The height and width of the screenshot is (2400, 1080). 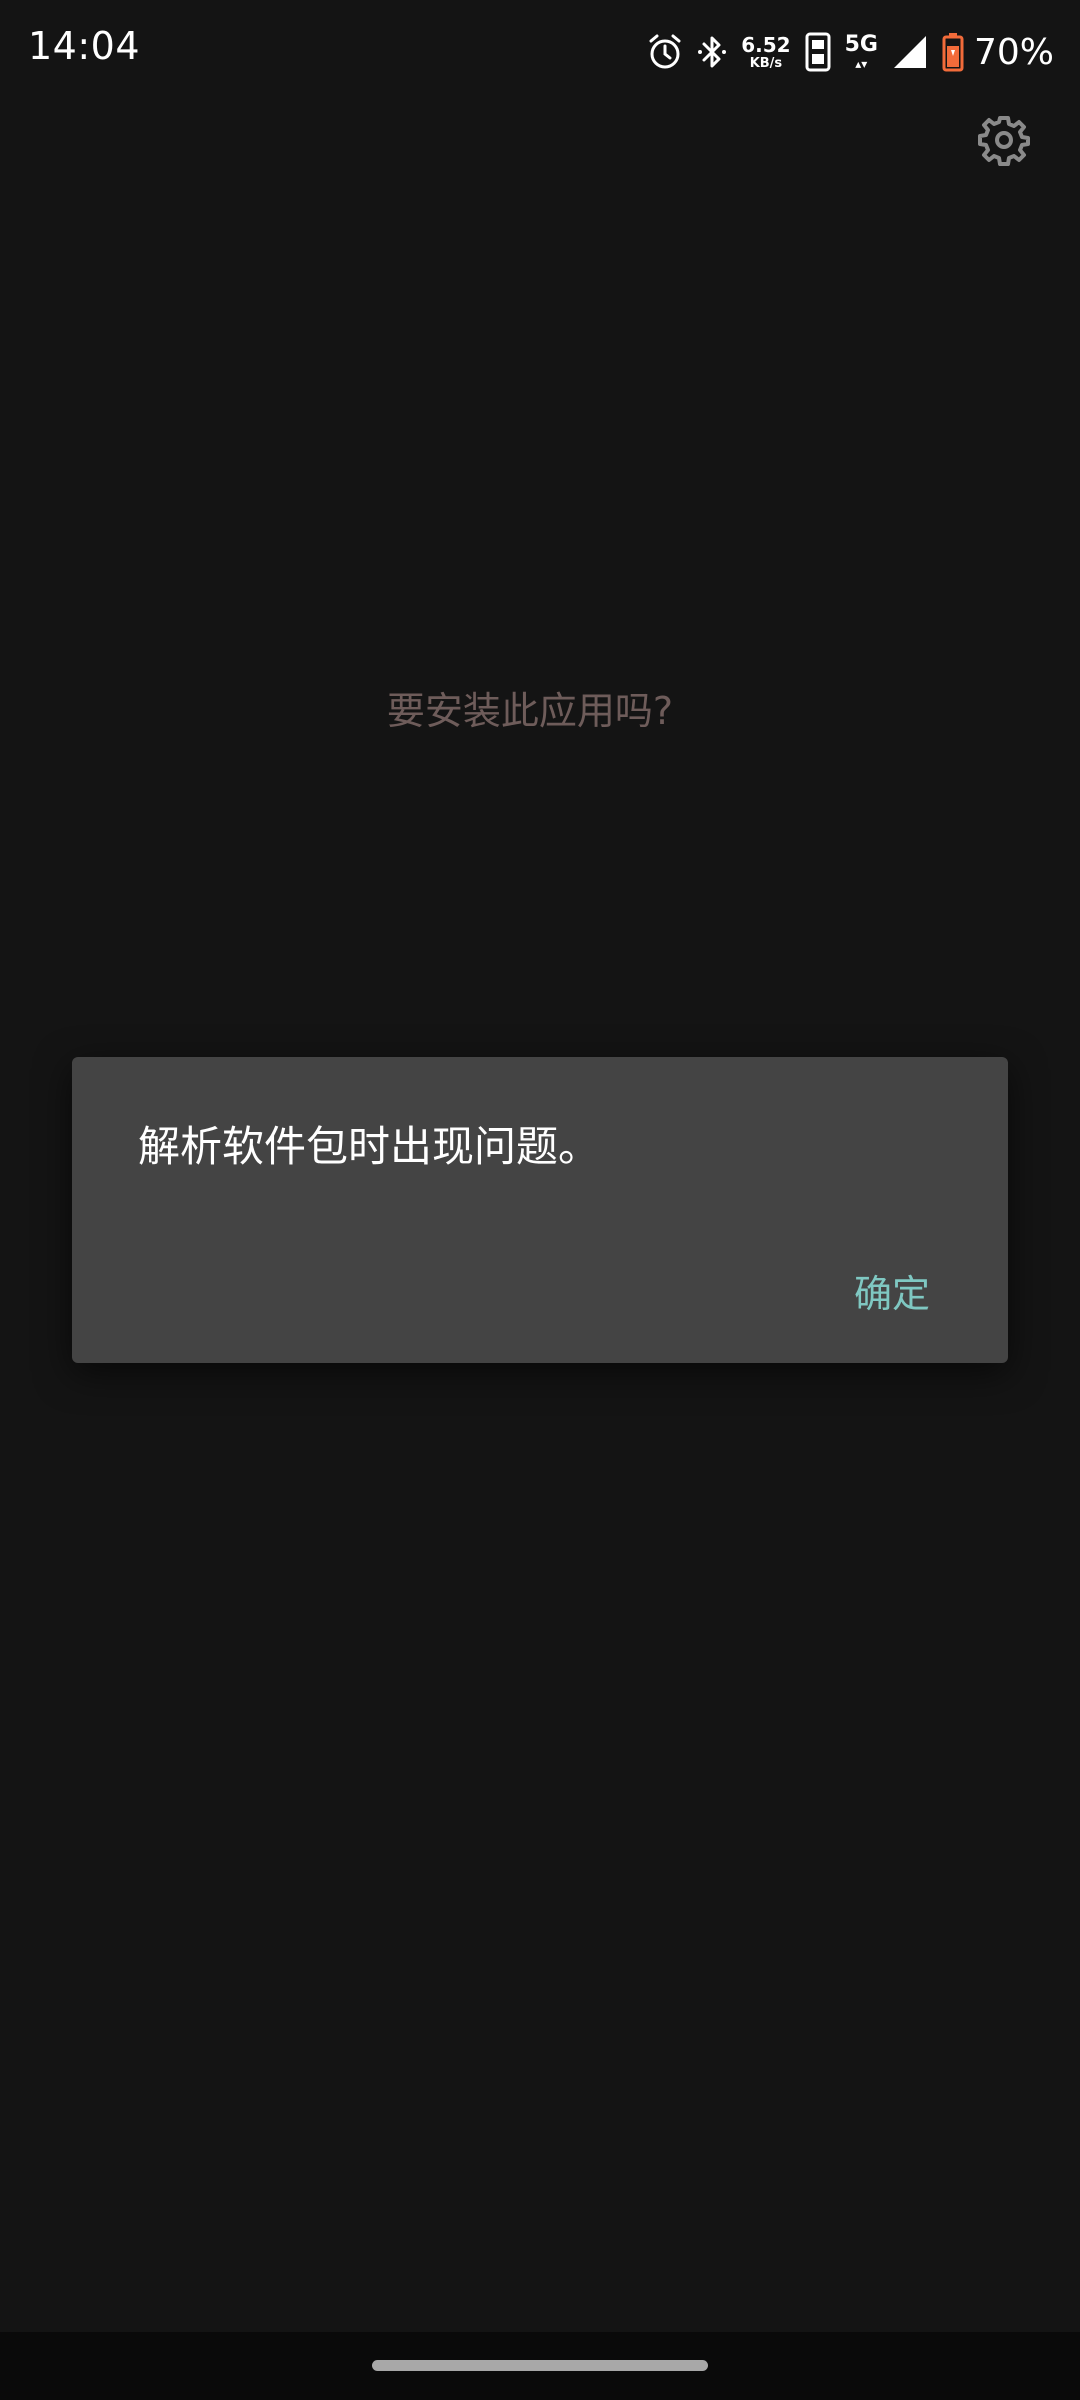 What do you see at coordinates (1013, 52) in the screenshot?
I see `battery-percent: 70%` at bounding box center [1013, 52].